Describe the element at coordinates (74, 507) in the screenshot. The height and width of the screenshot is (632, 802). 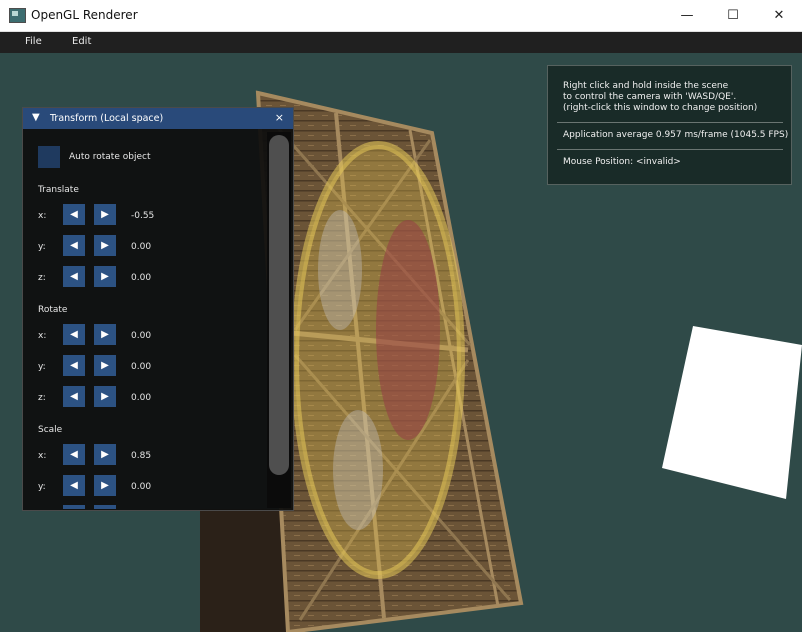
I see `scale-z-decrease-button-partial` at that location.